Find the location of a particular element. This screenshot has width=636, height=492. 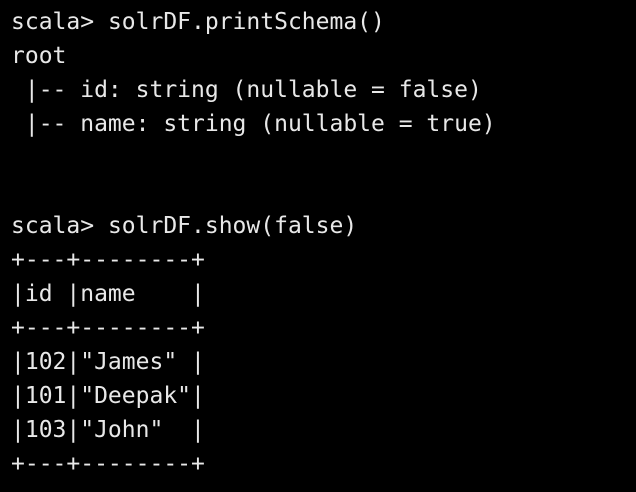

command-line-show: scala> solrDF.show(false) is located at coordinates (323, 226).